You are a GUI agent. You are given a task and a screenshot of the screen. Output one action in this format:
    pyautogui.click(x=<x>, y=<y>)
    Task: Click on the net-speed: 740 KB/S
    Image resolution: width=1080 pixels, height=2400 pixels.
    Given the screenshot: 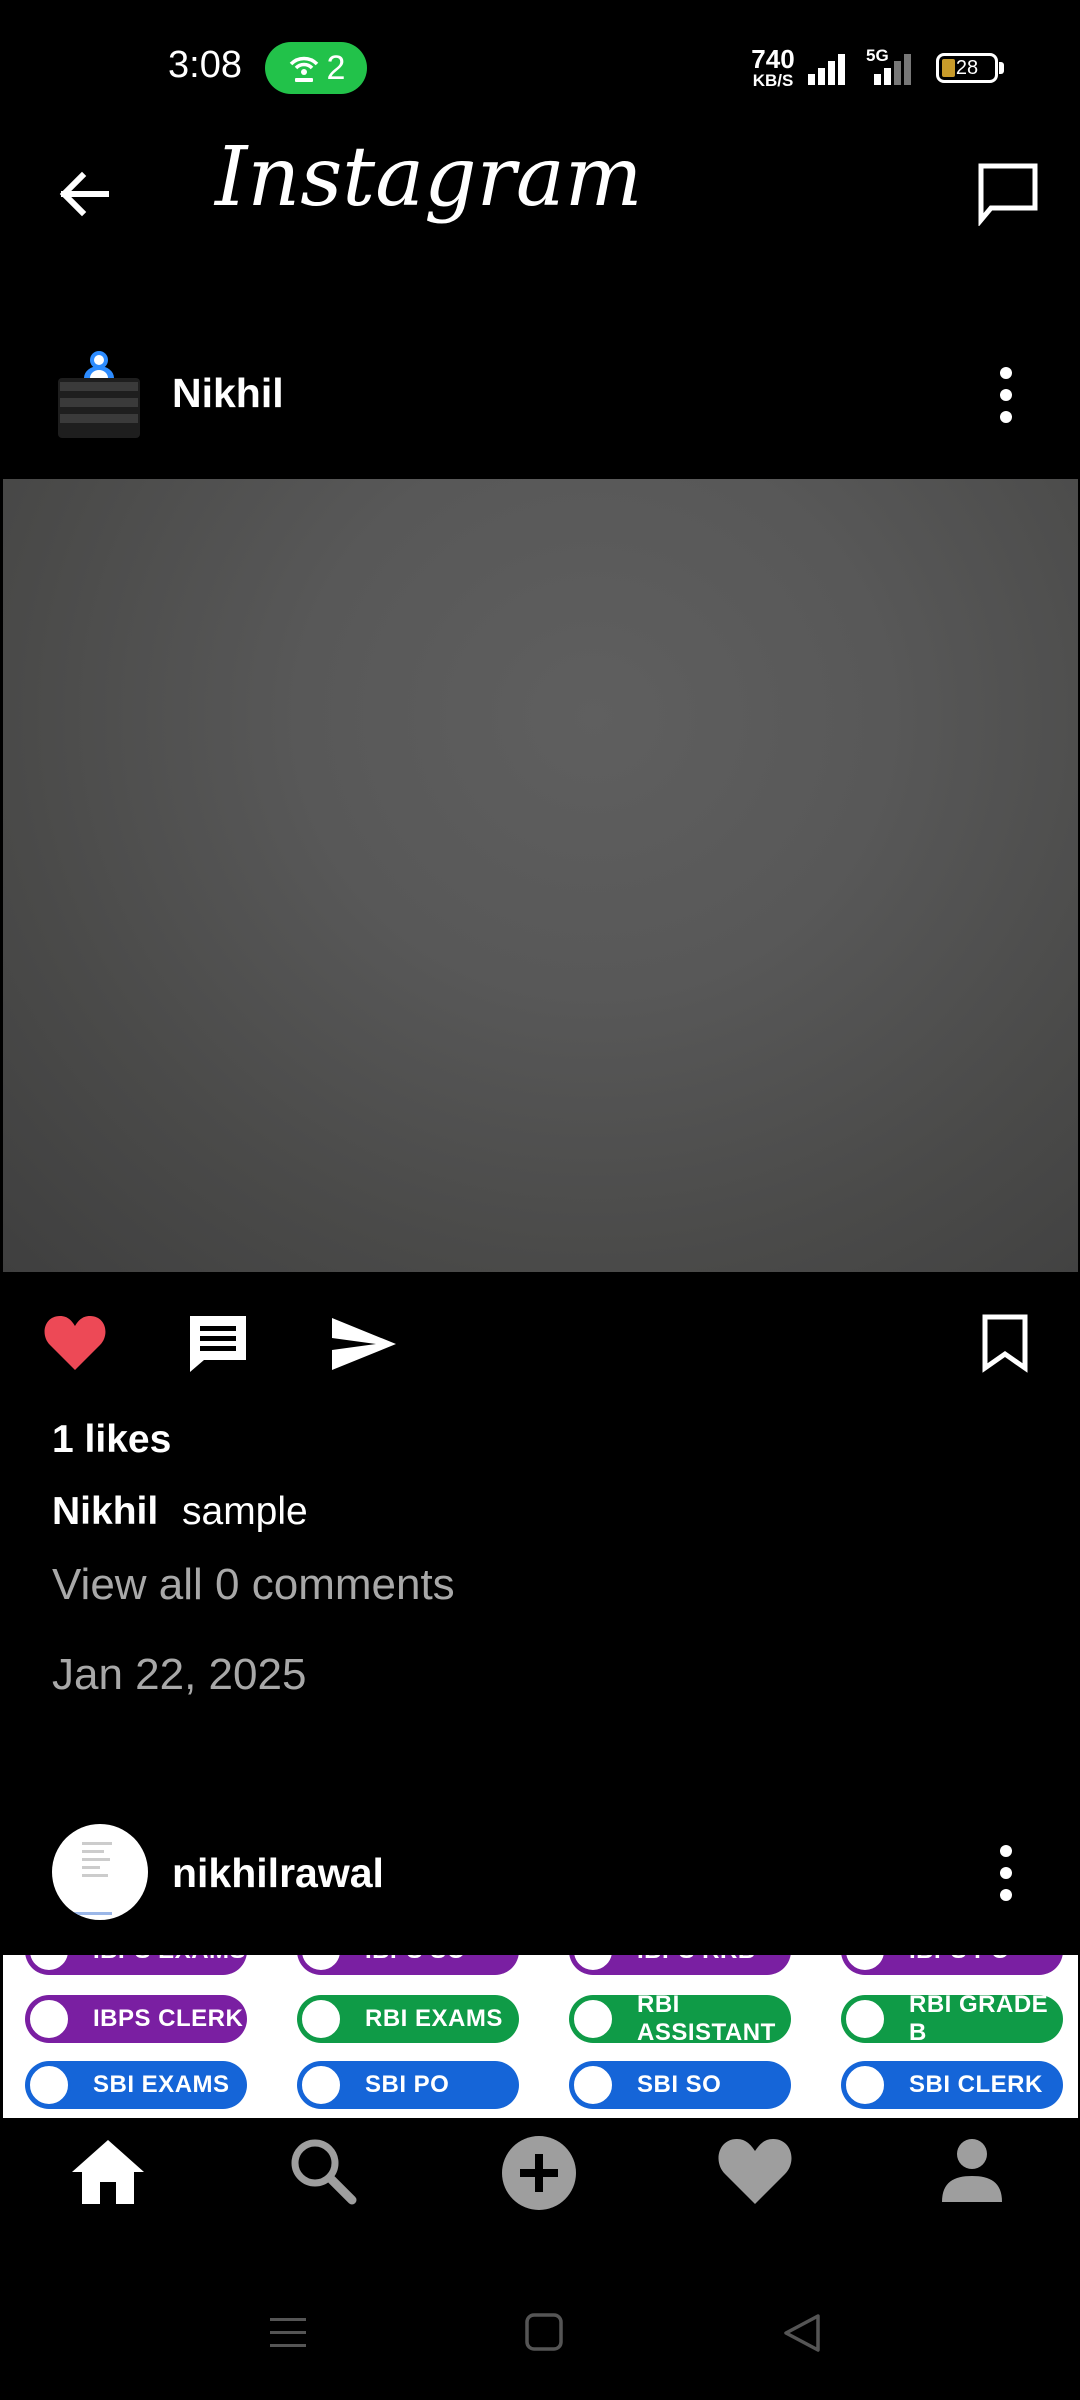 What is the action you would take?
    pyautogui.click(x=773, y=67)
    